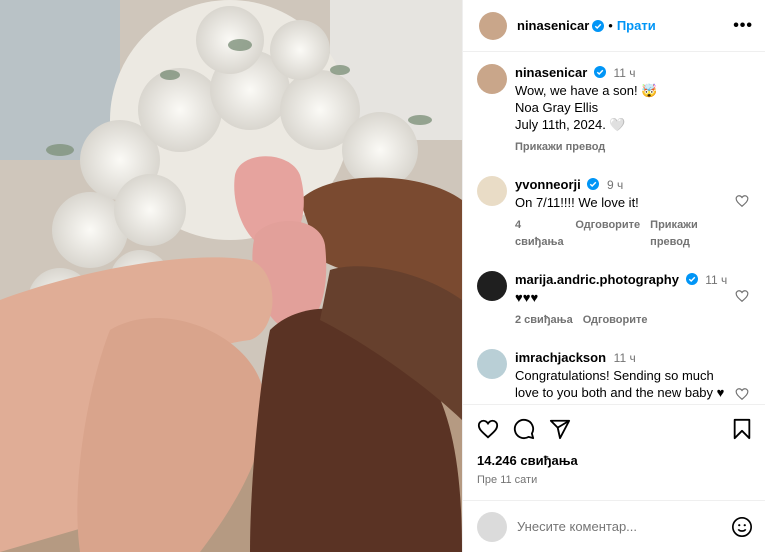 The width and height of the screenshot is (765, 552). I want to click on current-user-avatar, so click(492, 526).